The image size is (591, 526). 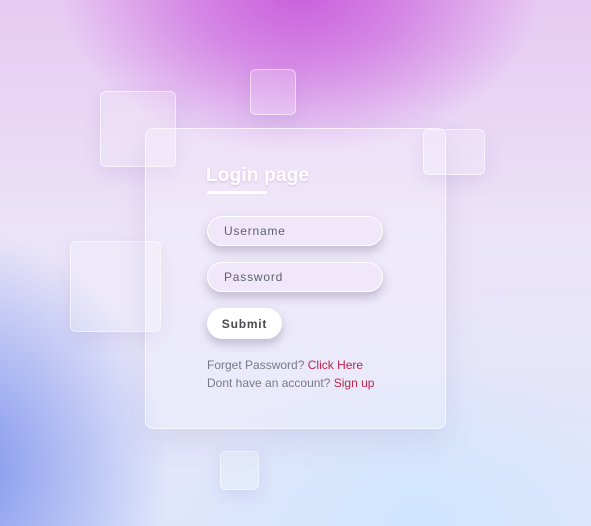 I want to click on username-input, so click(x=295, y=231).